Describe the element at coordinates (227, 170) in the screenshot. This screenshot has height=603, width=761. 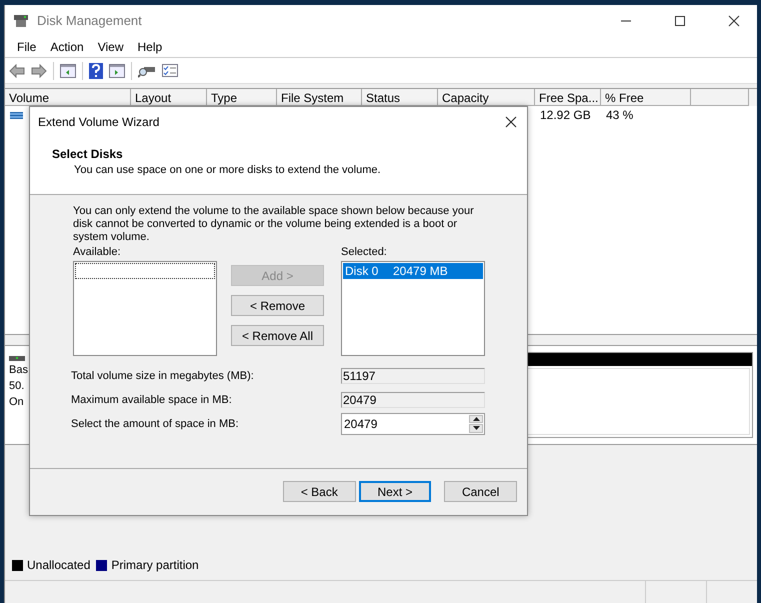
I see `wizard-subheading: You can use space on one or more disks to extend the volume.` at that location.